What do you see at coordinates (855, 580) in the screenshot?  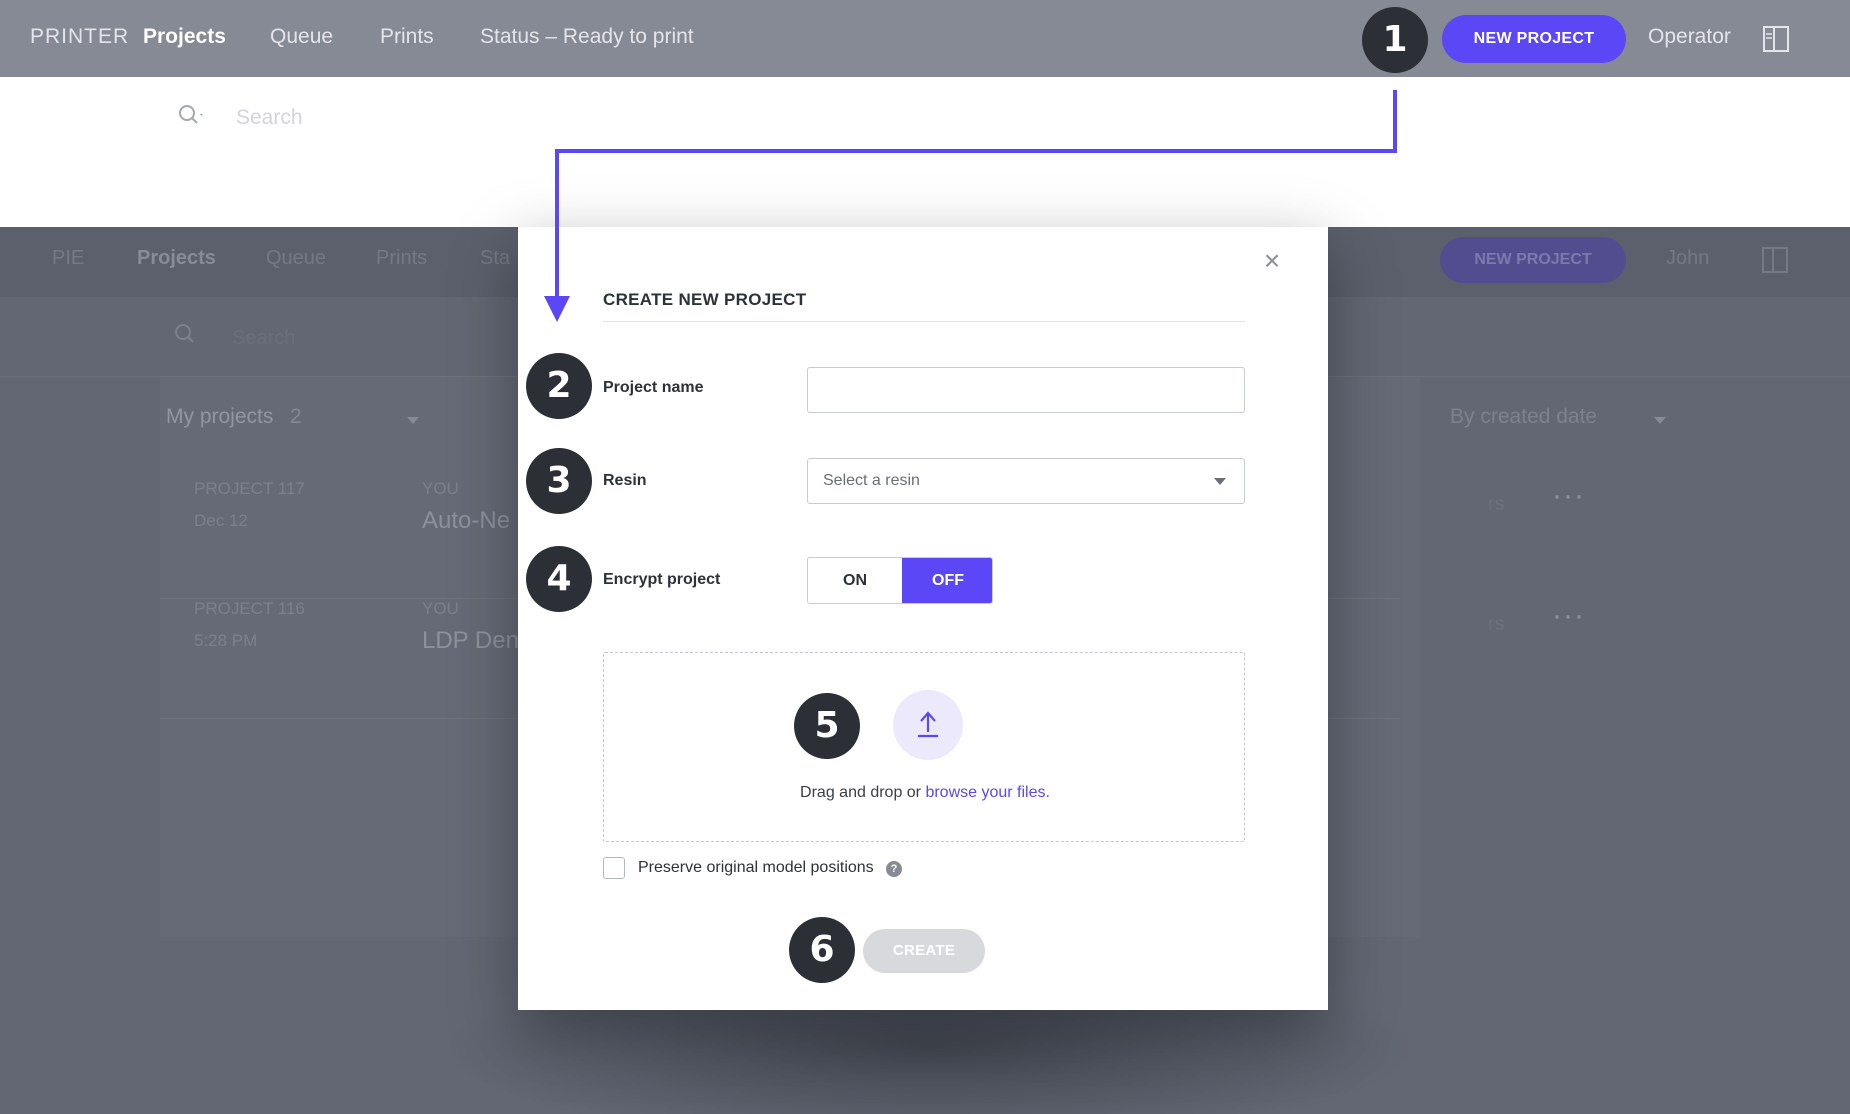 I see `encrypt-on-option: ON` at bounding box center [855, 580].